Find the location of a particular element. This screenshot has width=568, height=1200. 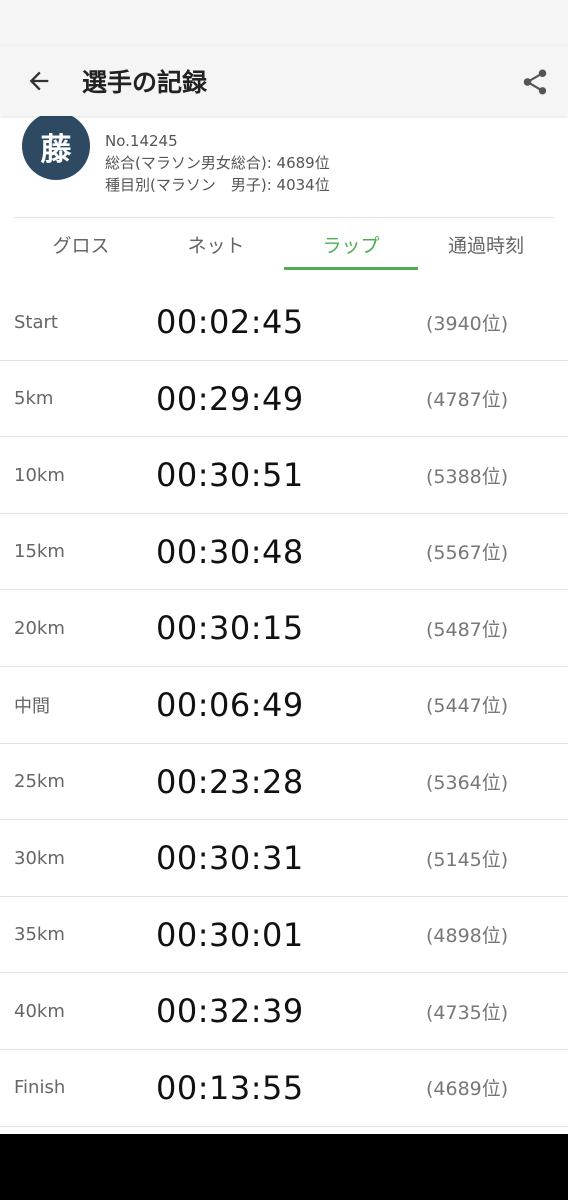

tab-net: ネット is located at coordinates (216, 244).